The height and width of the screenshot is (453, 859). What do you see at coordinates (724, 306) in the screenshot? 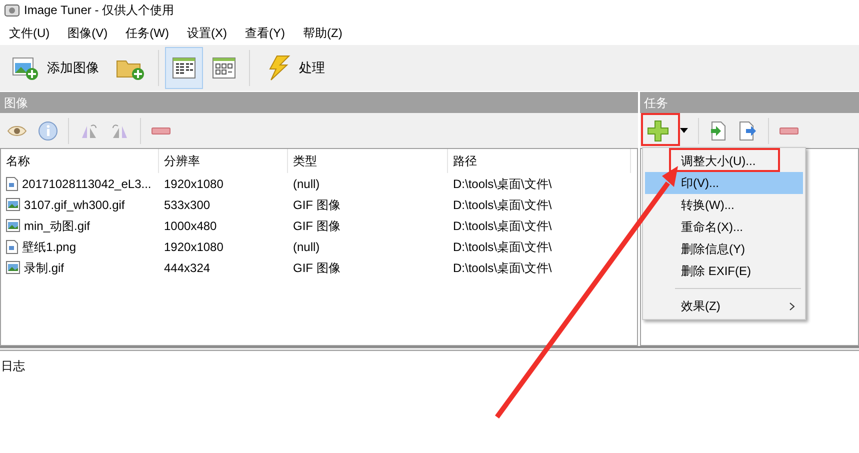
I see `menu-item: 效果(Z)` at bounding box center [724, 306].